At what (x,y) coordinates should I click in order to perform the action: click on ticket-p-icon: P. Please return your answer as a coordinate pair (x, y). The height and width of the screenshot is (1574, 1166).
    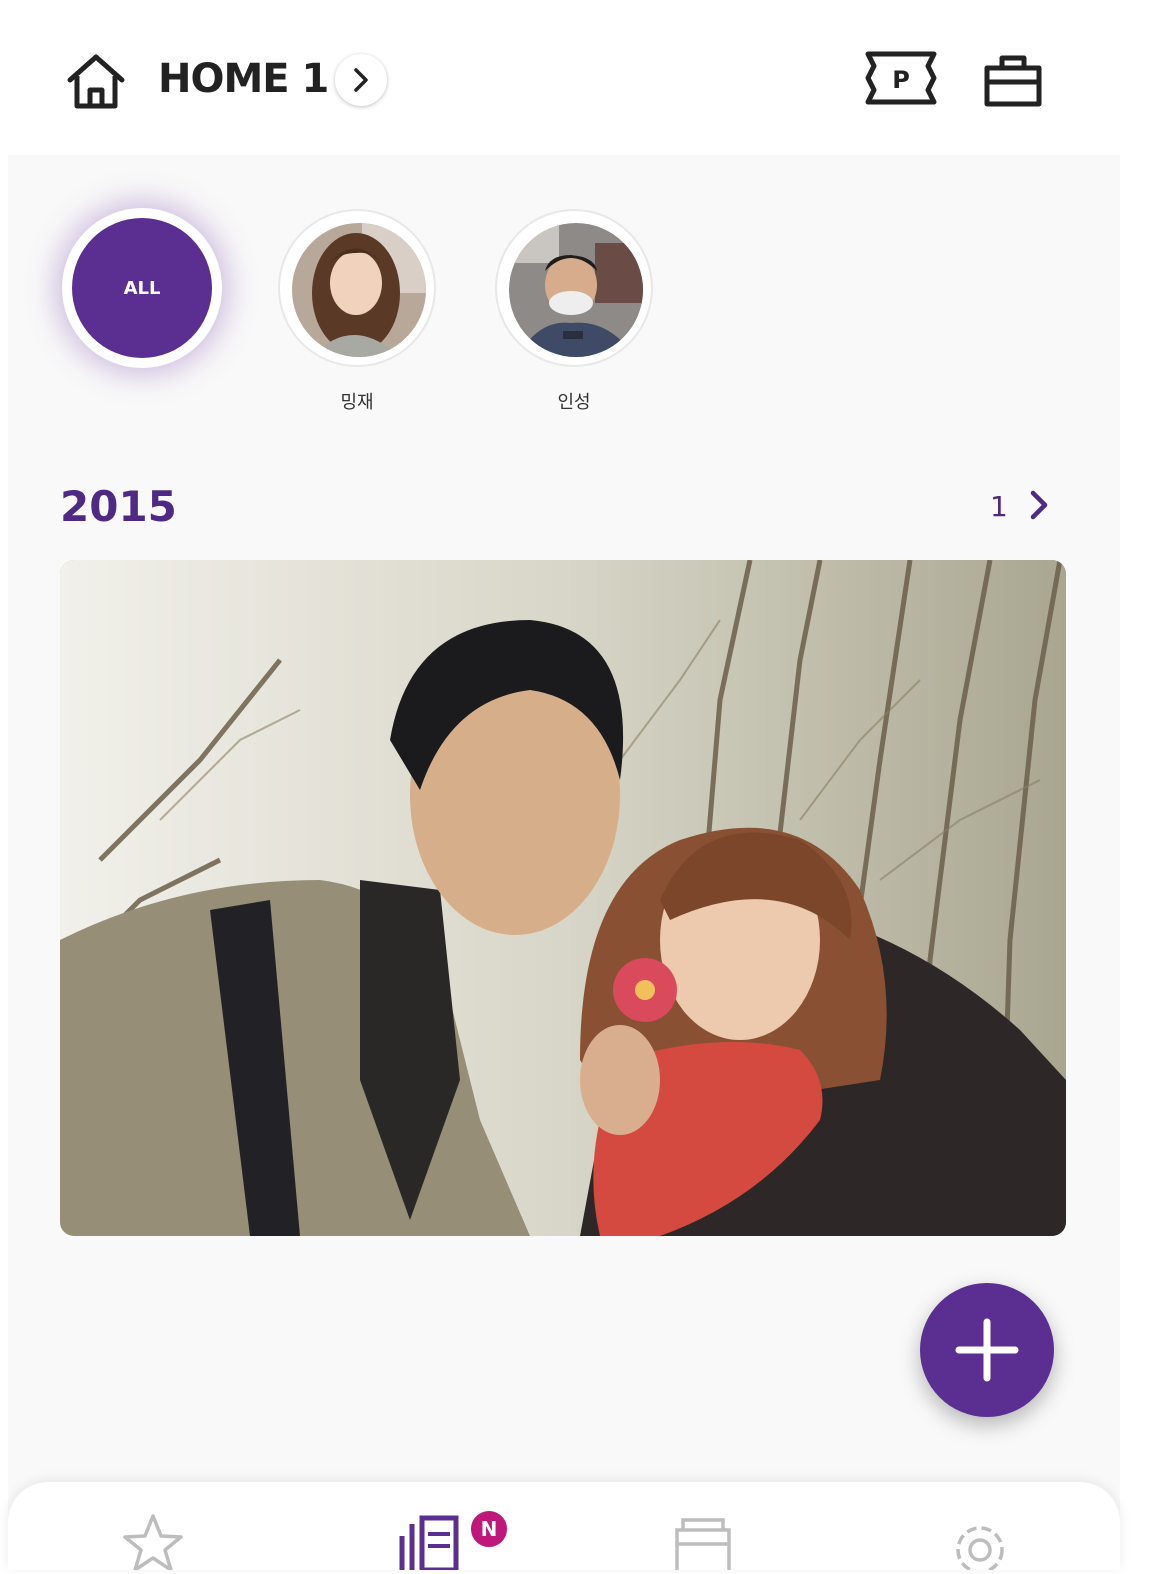
    Looking at the image, I should click on (901, 78).